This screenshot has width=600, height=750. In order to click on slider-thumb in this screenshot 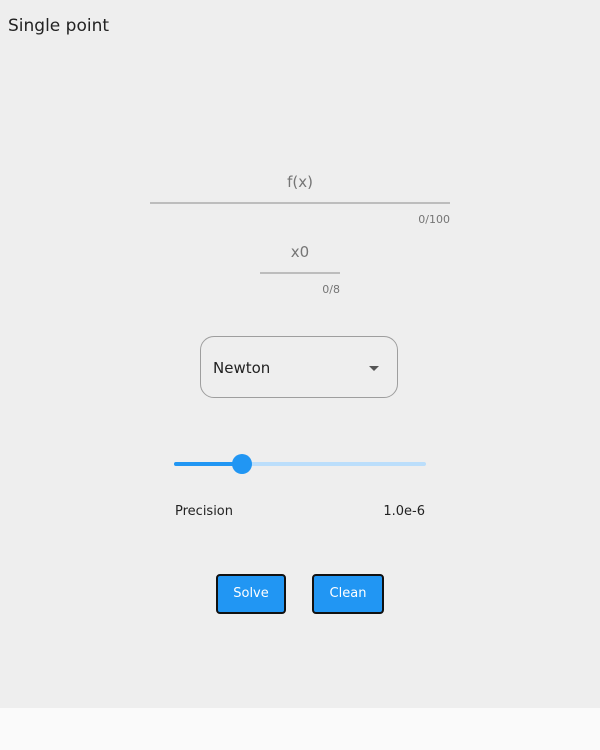, I will do `click(242, 464)`.